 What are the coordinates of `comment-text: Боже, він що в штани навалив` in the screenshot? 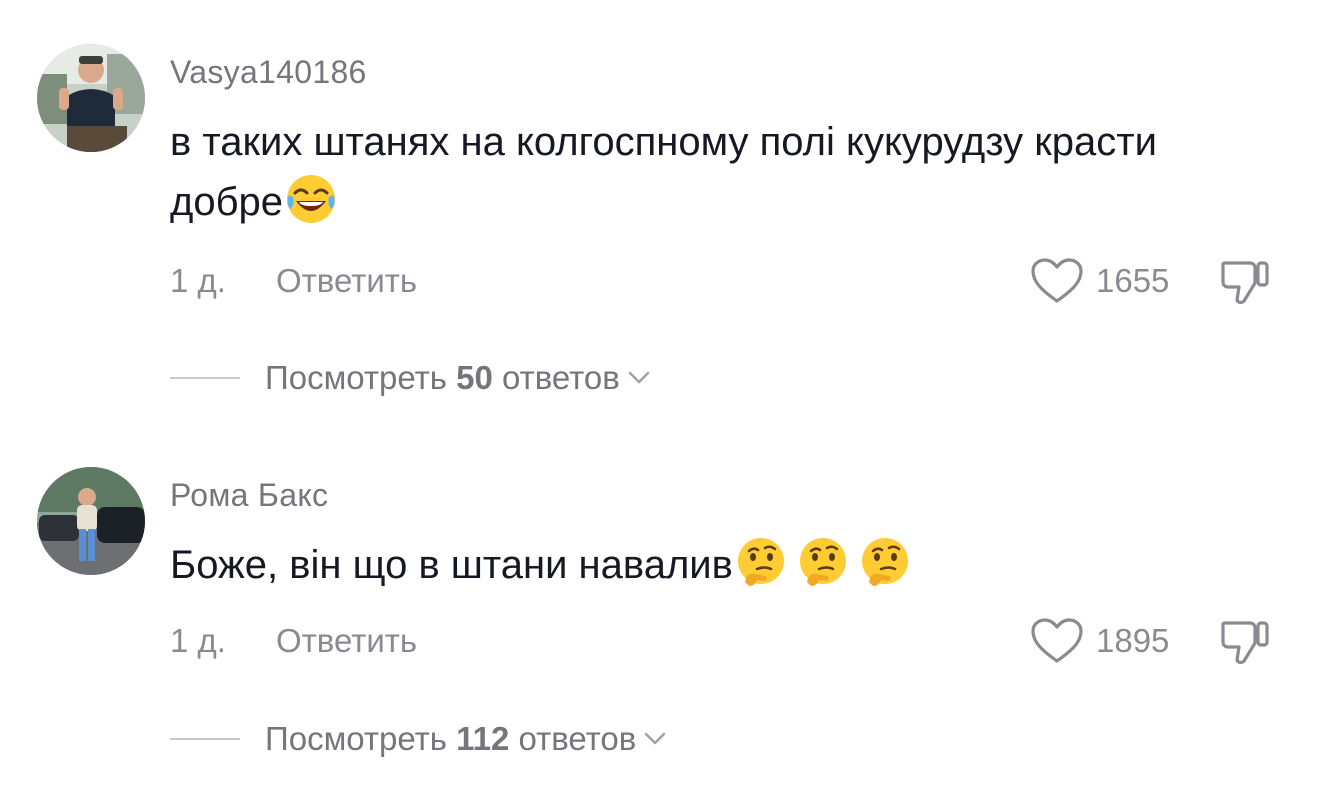 It's located at (675, 565).